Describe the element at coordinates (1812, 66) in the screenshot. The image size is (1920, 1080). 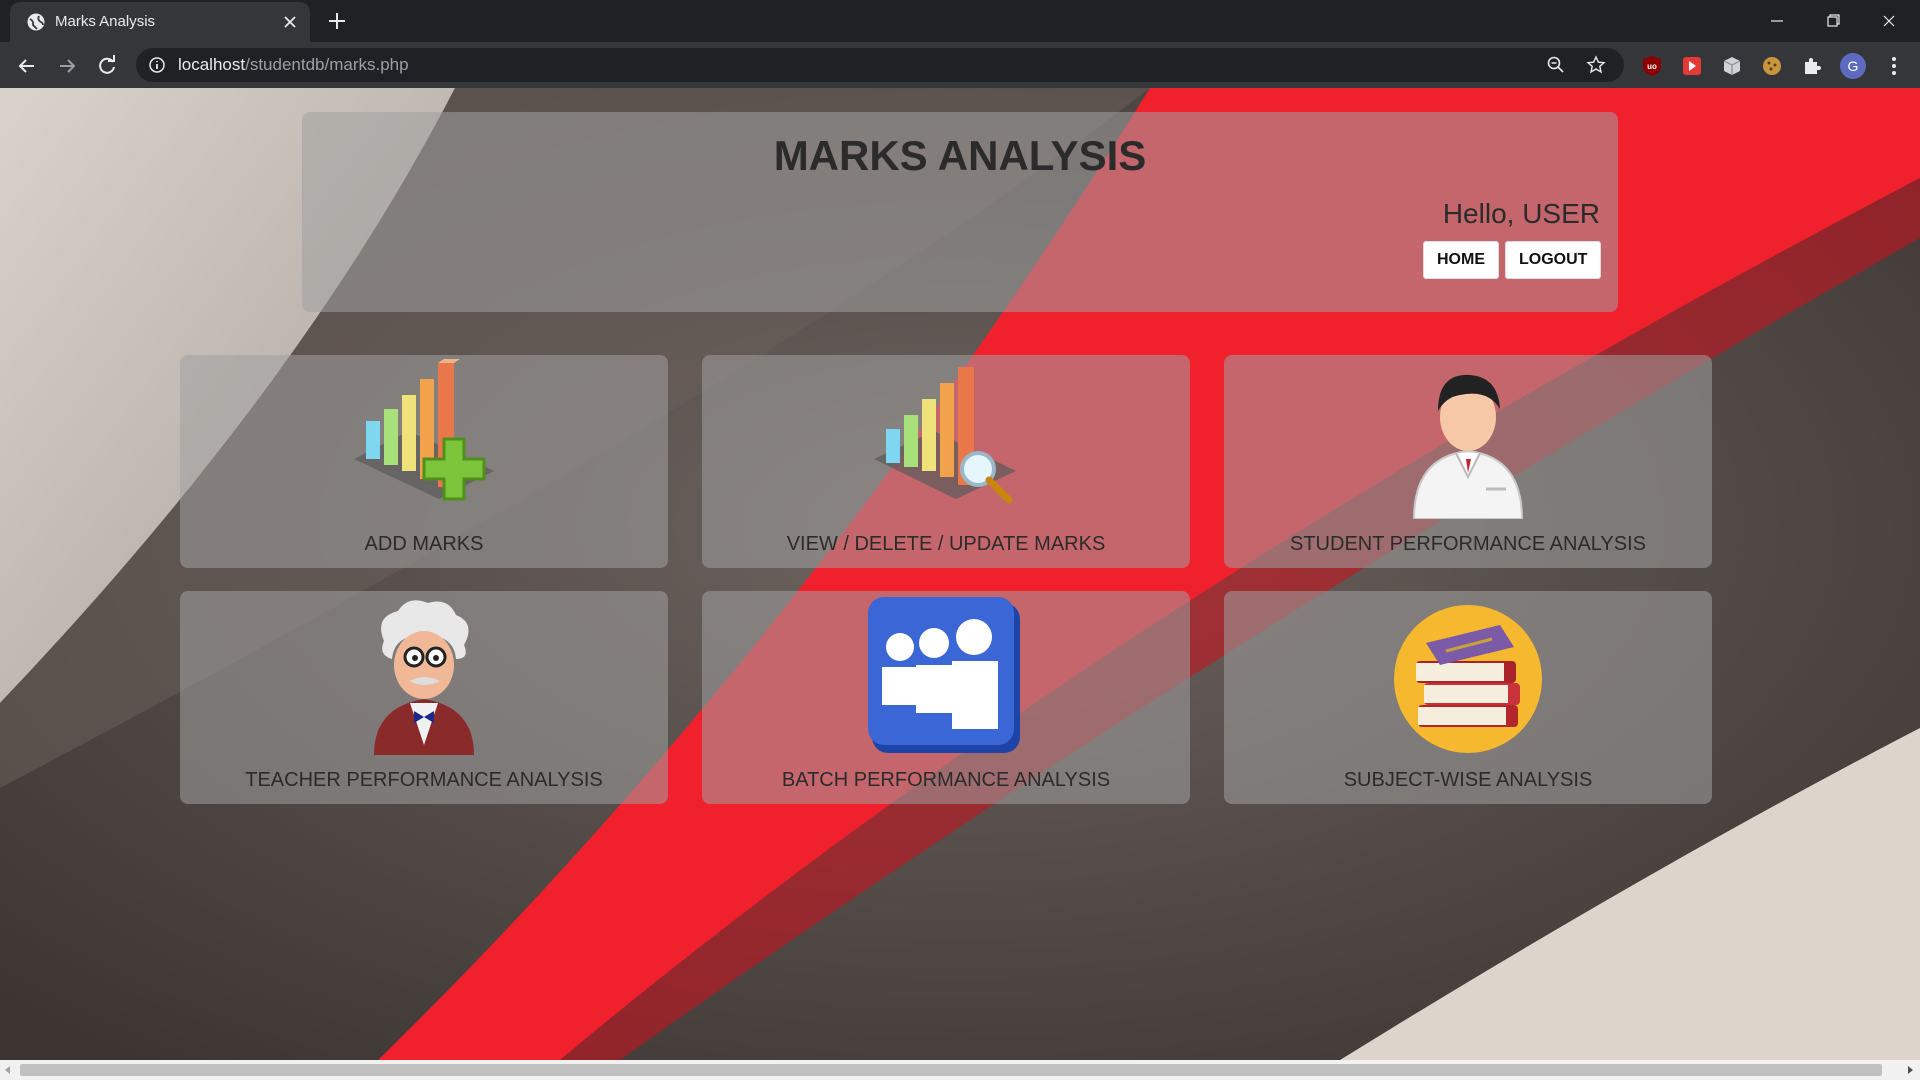
I see `puzzle-extensions-icon` at that location.